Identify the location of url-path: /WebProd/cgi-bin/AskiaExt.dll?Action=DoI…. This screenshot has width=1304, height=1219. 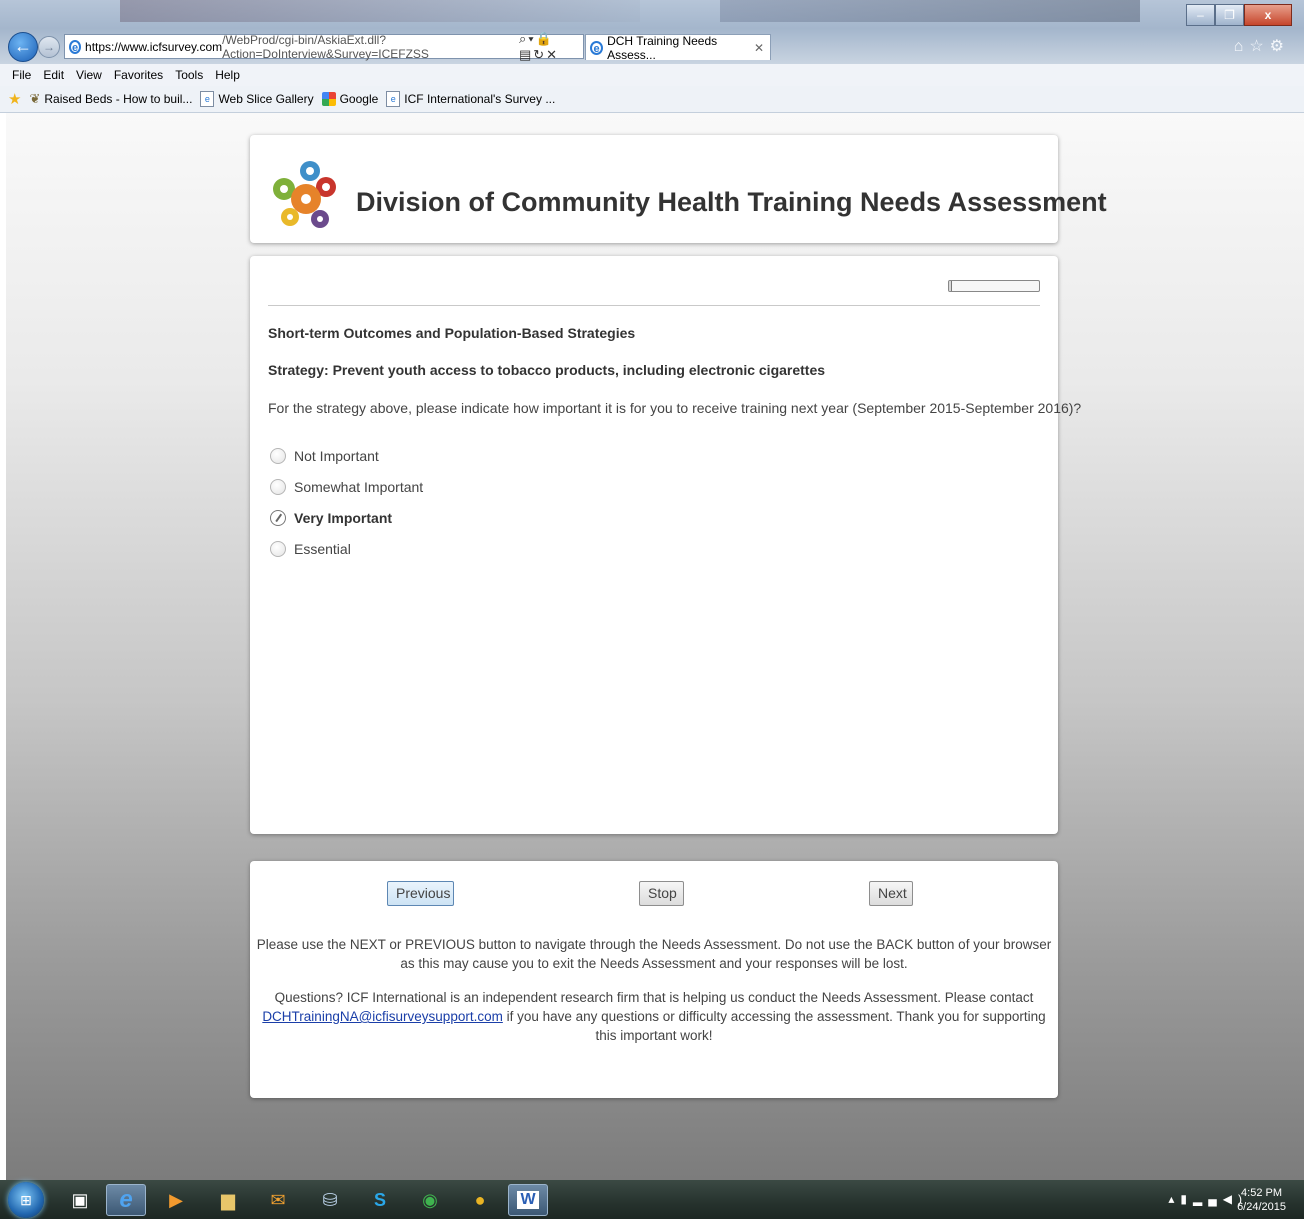
(325, 46).